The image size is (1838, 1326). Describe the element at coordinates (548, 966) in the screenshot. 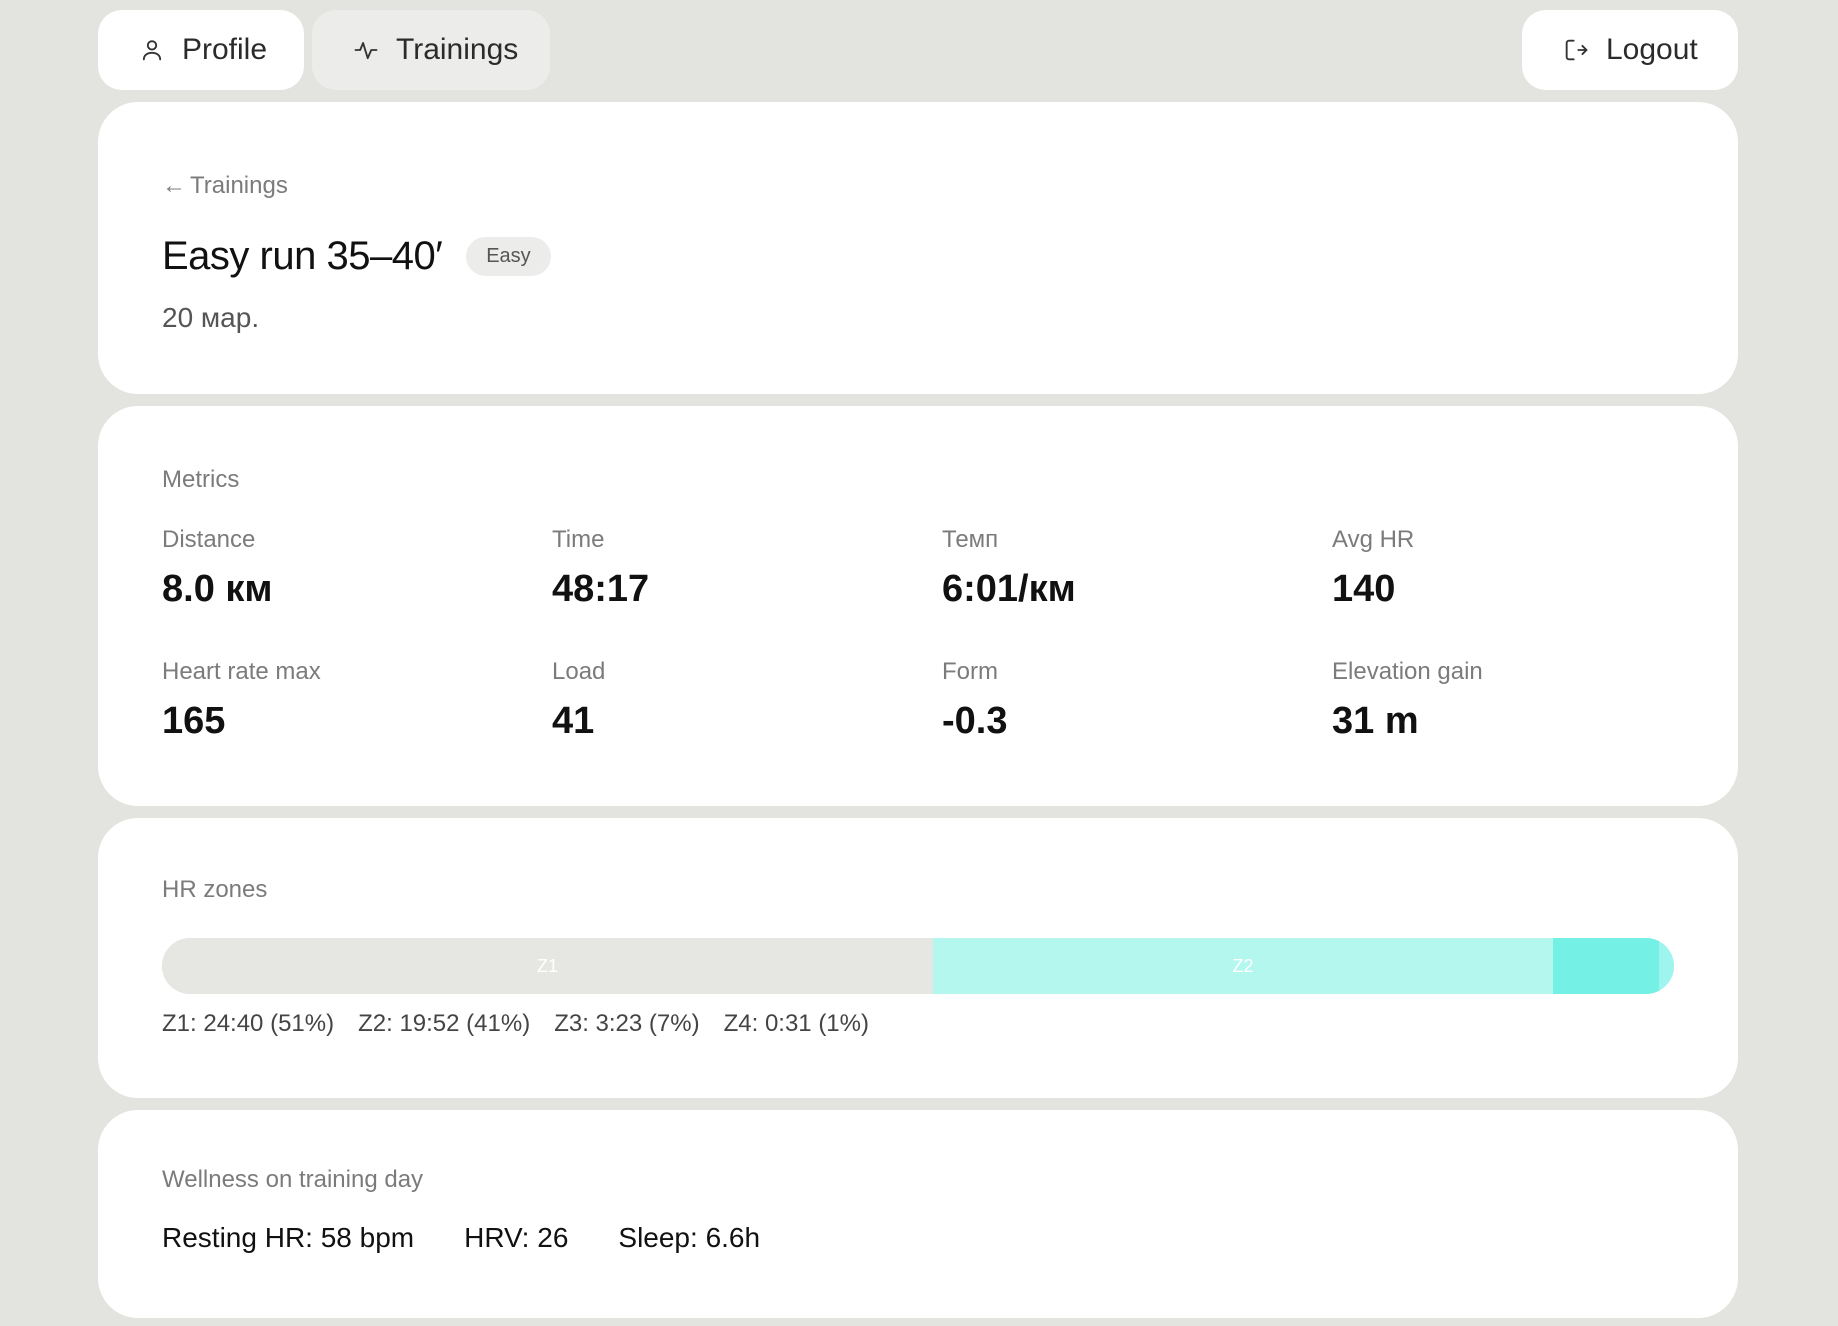

I see `hr-zone-segment: Z1` at that location.